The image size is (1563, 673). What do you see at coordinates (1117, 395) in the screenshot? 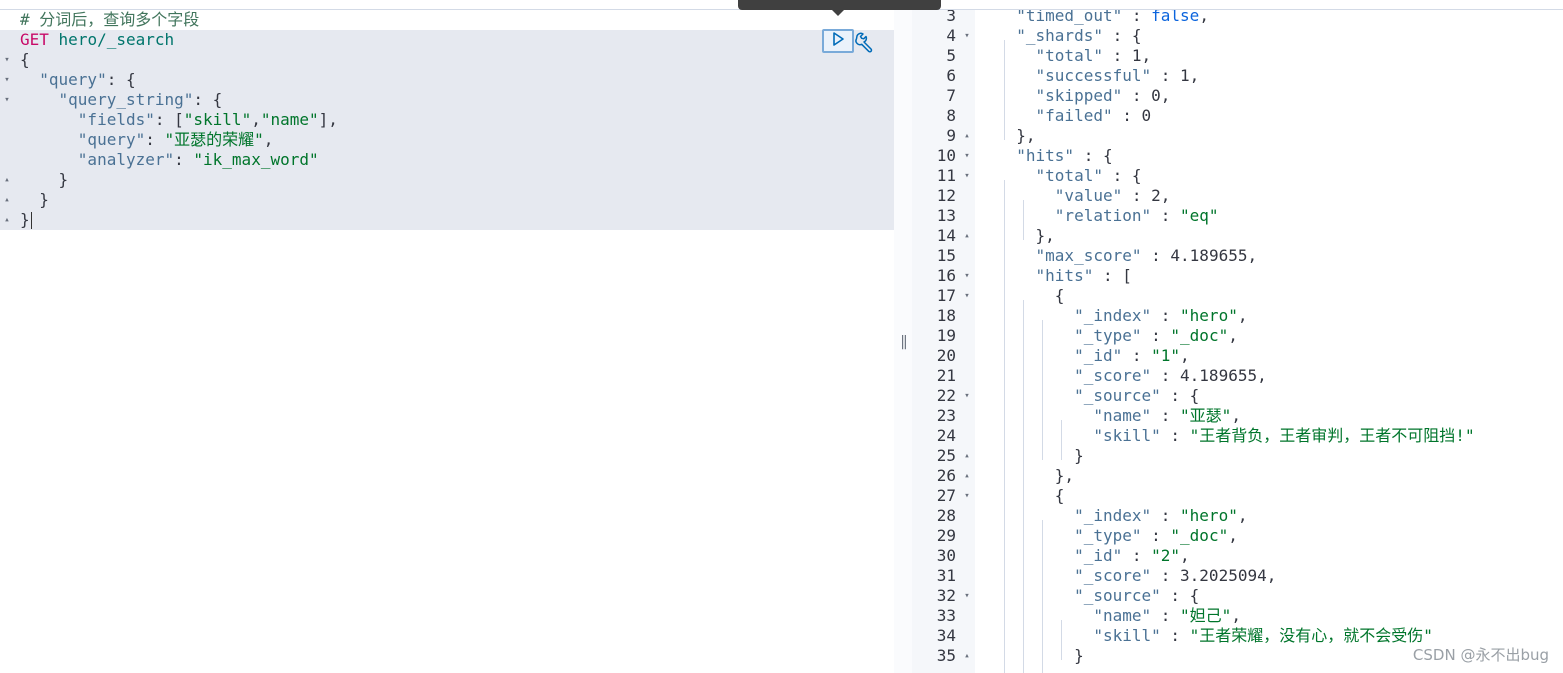
I see `code-token-key: "_source"` at bounding box center [1117, 395].